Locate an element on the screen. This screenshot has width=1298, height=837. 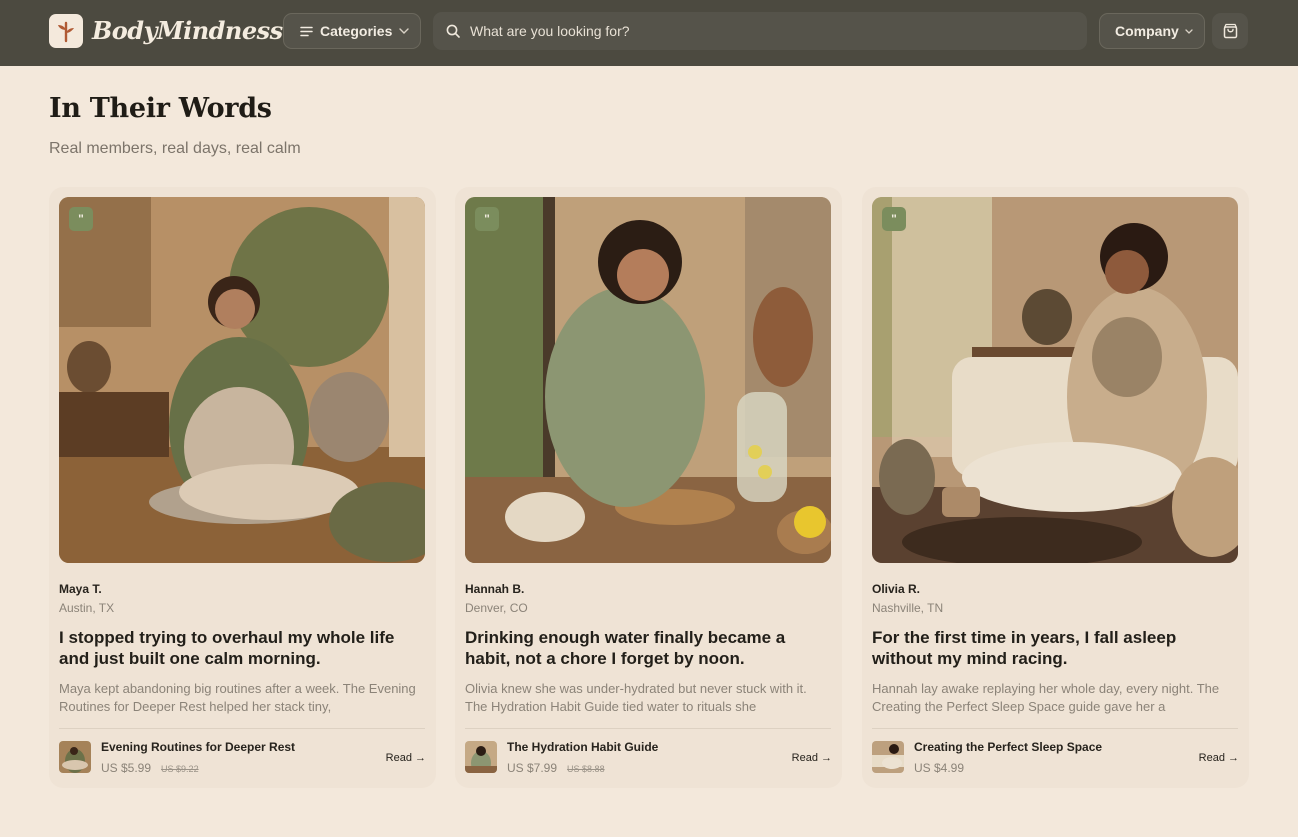
member-location: Austin, TX is located at coordinates (87, 608).